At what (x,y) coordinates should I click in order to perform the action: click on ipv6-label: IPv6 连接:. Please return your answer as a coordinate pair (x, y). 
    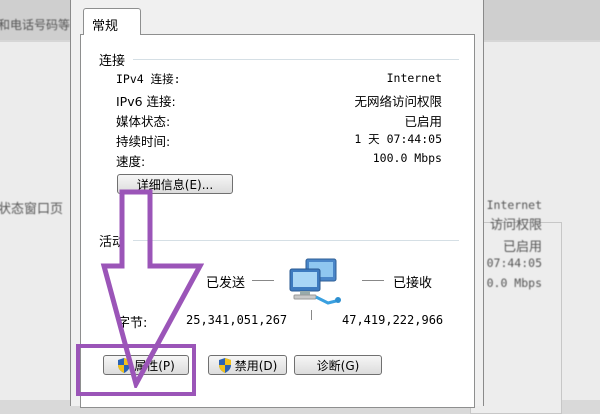
    Looking at the image, I should click on (146, 101).